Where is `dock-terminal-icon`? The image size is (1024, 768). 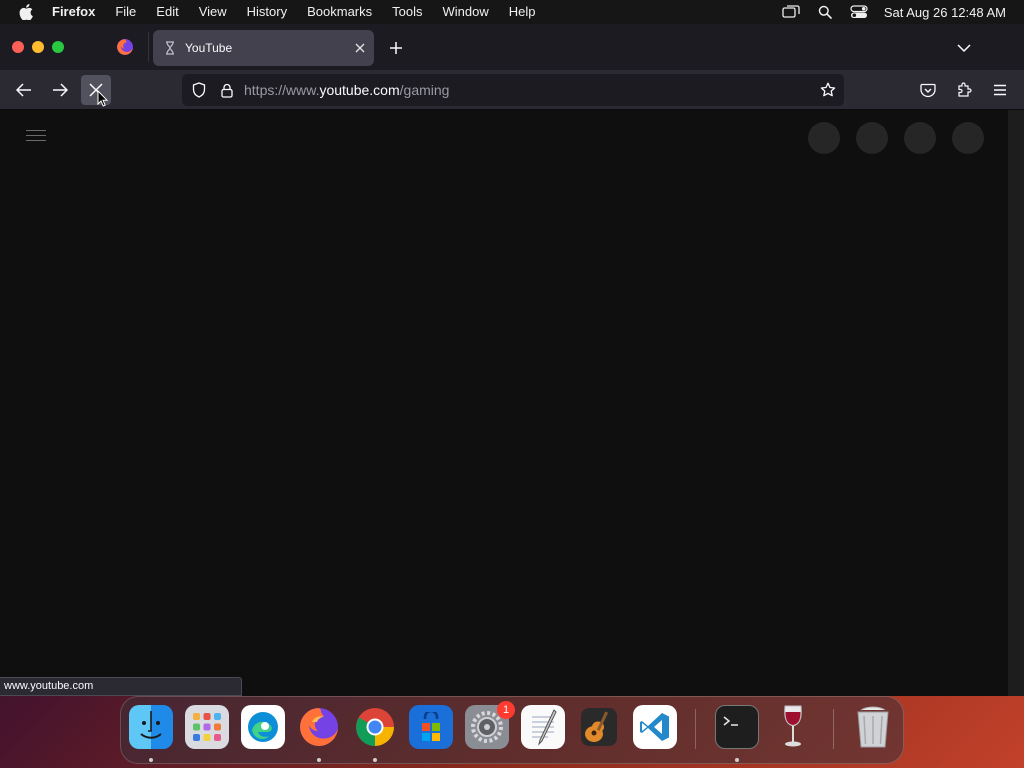 dock-terminal-icon is located at coordinates (737, 727).